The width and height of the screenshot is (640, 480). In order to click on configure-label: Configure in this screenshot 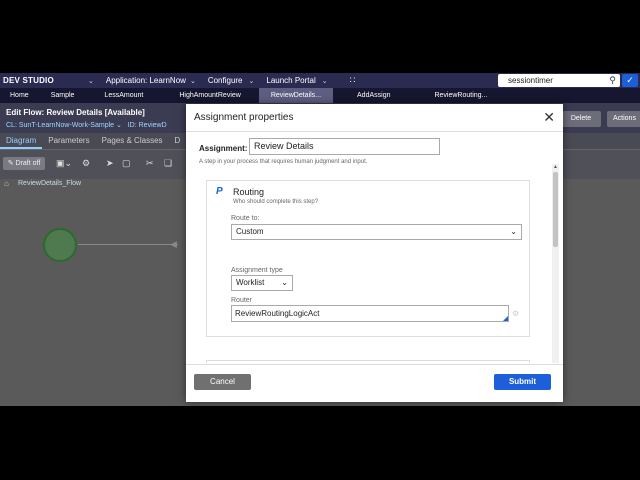, I will do `click(225, 80)`.